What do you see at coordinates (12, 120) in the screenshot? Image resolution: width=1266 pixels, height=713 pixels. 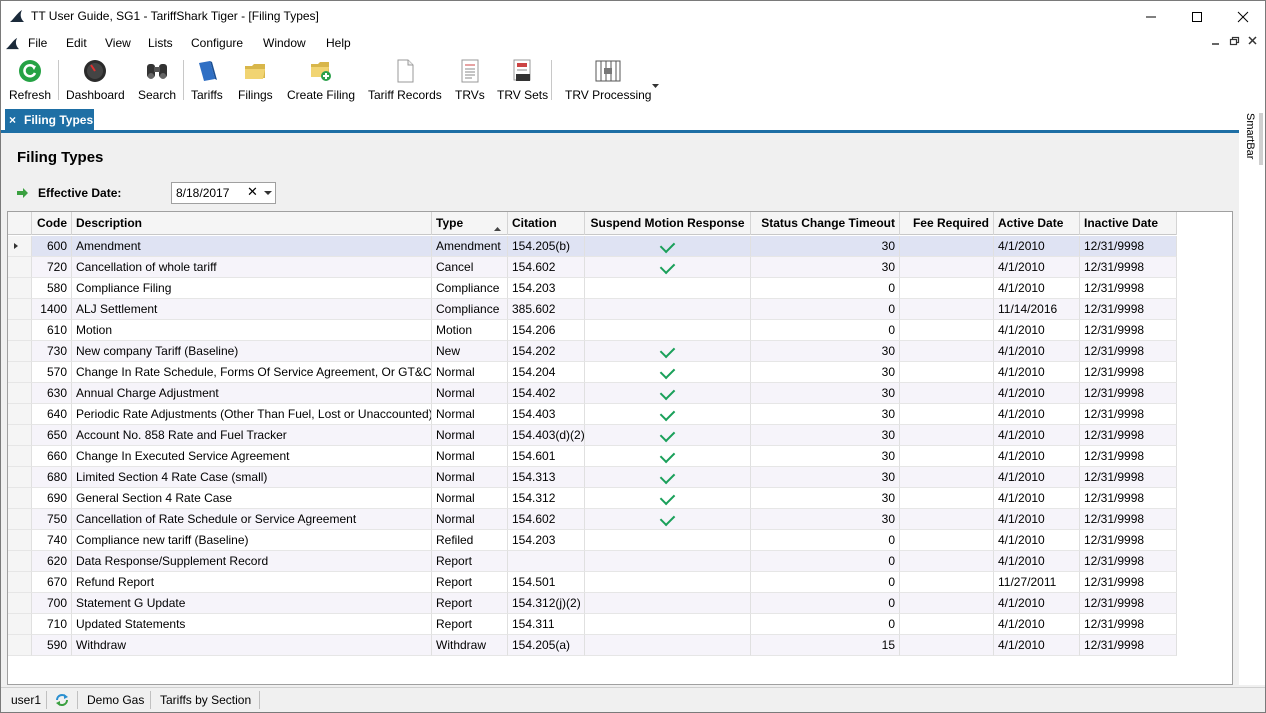 I see `tab-close-icon: ×` at bounding box center [12, 120].